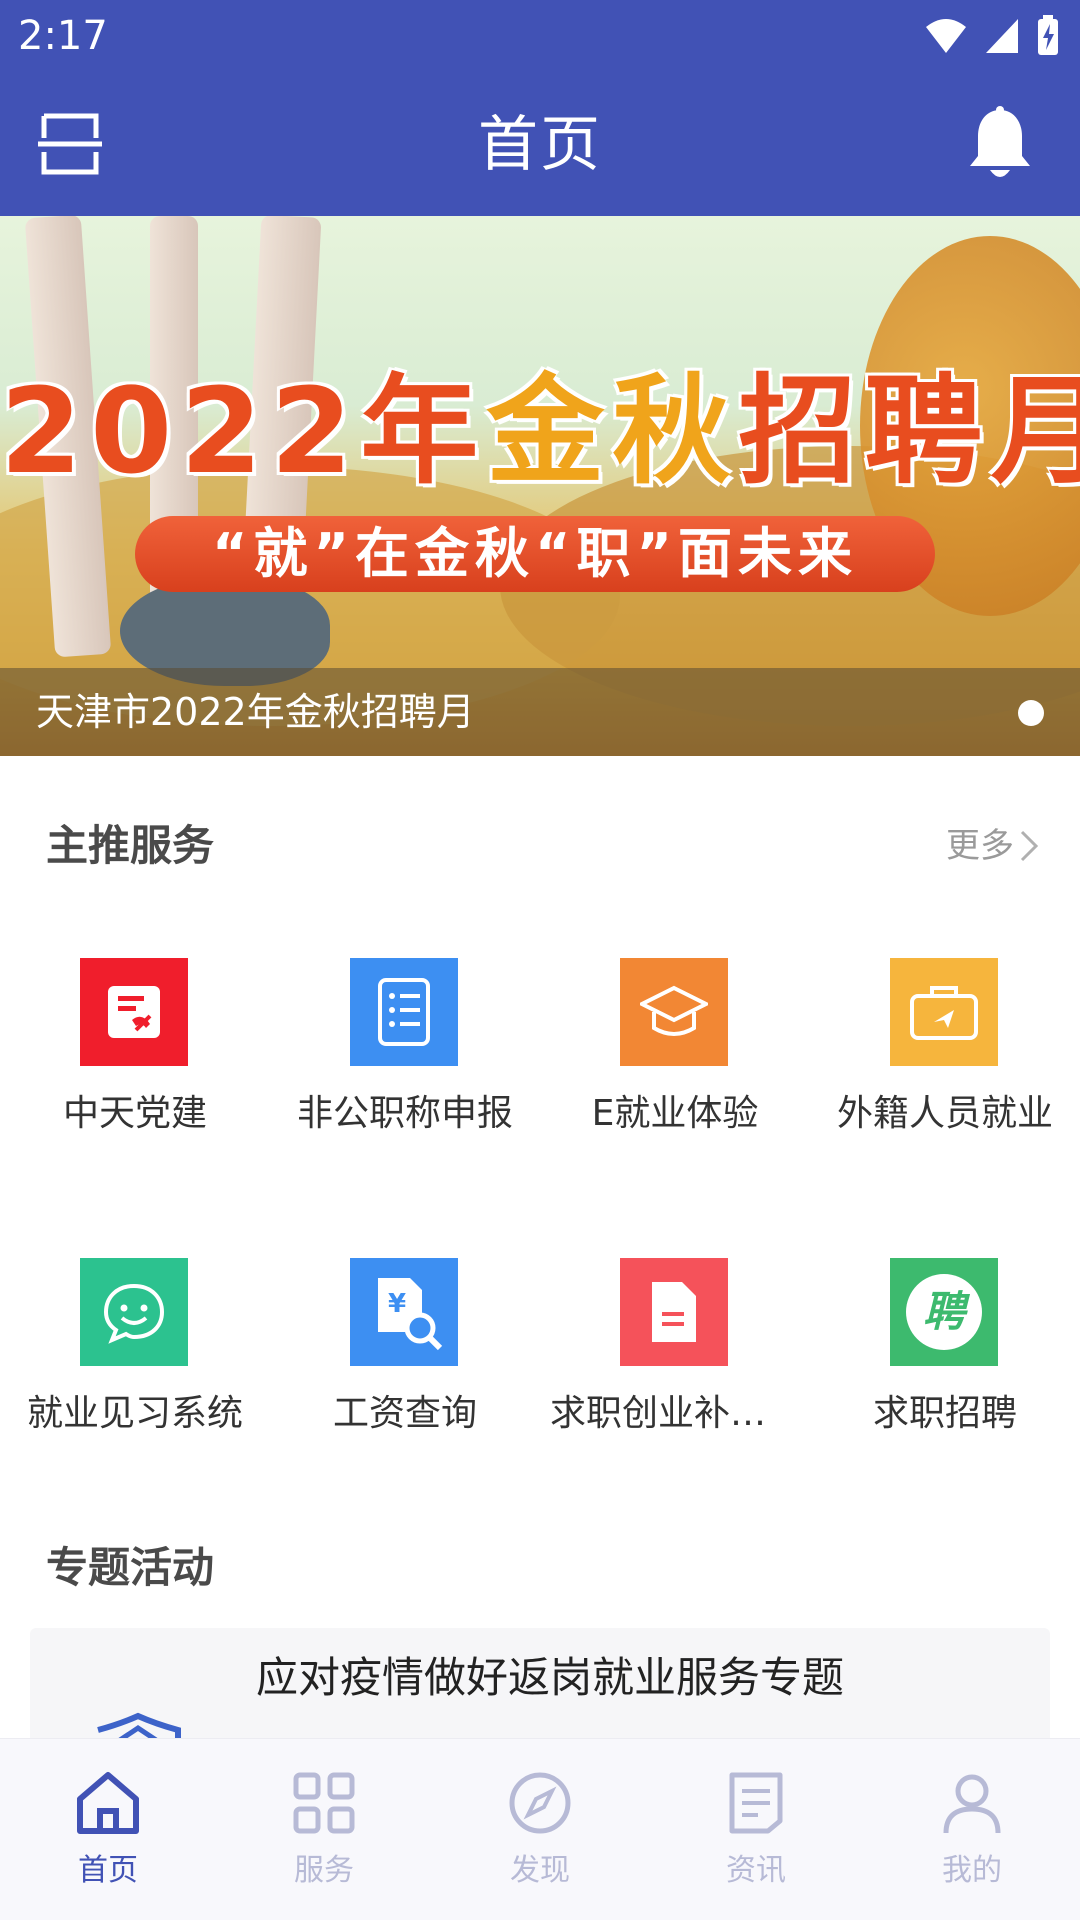  What do you see at coordinates (1031, 713) in the screenshot?
I see `banner-page-indicator` at bounding box center [1031, 713].